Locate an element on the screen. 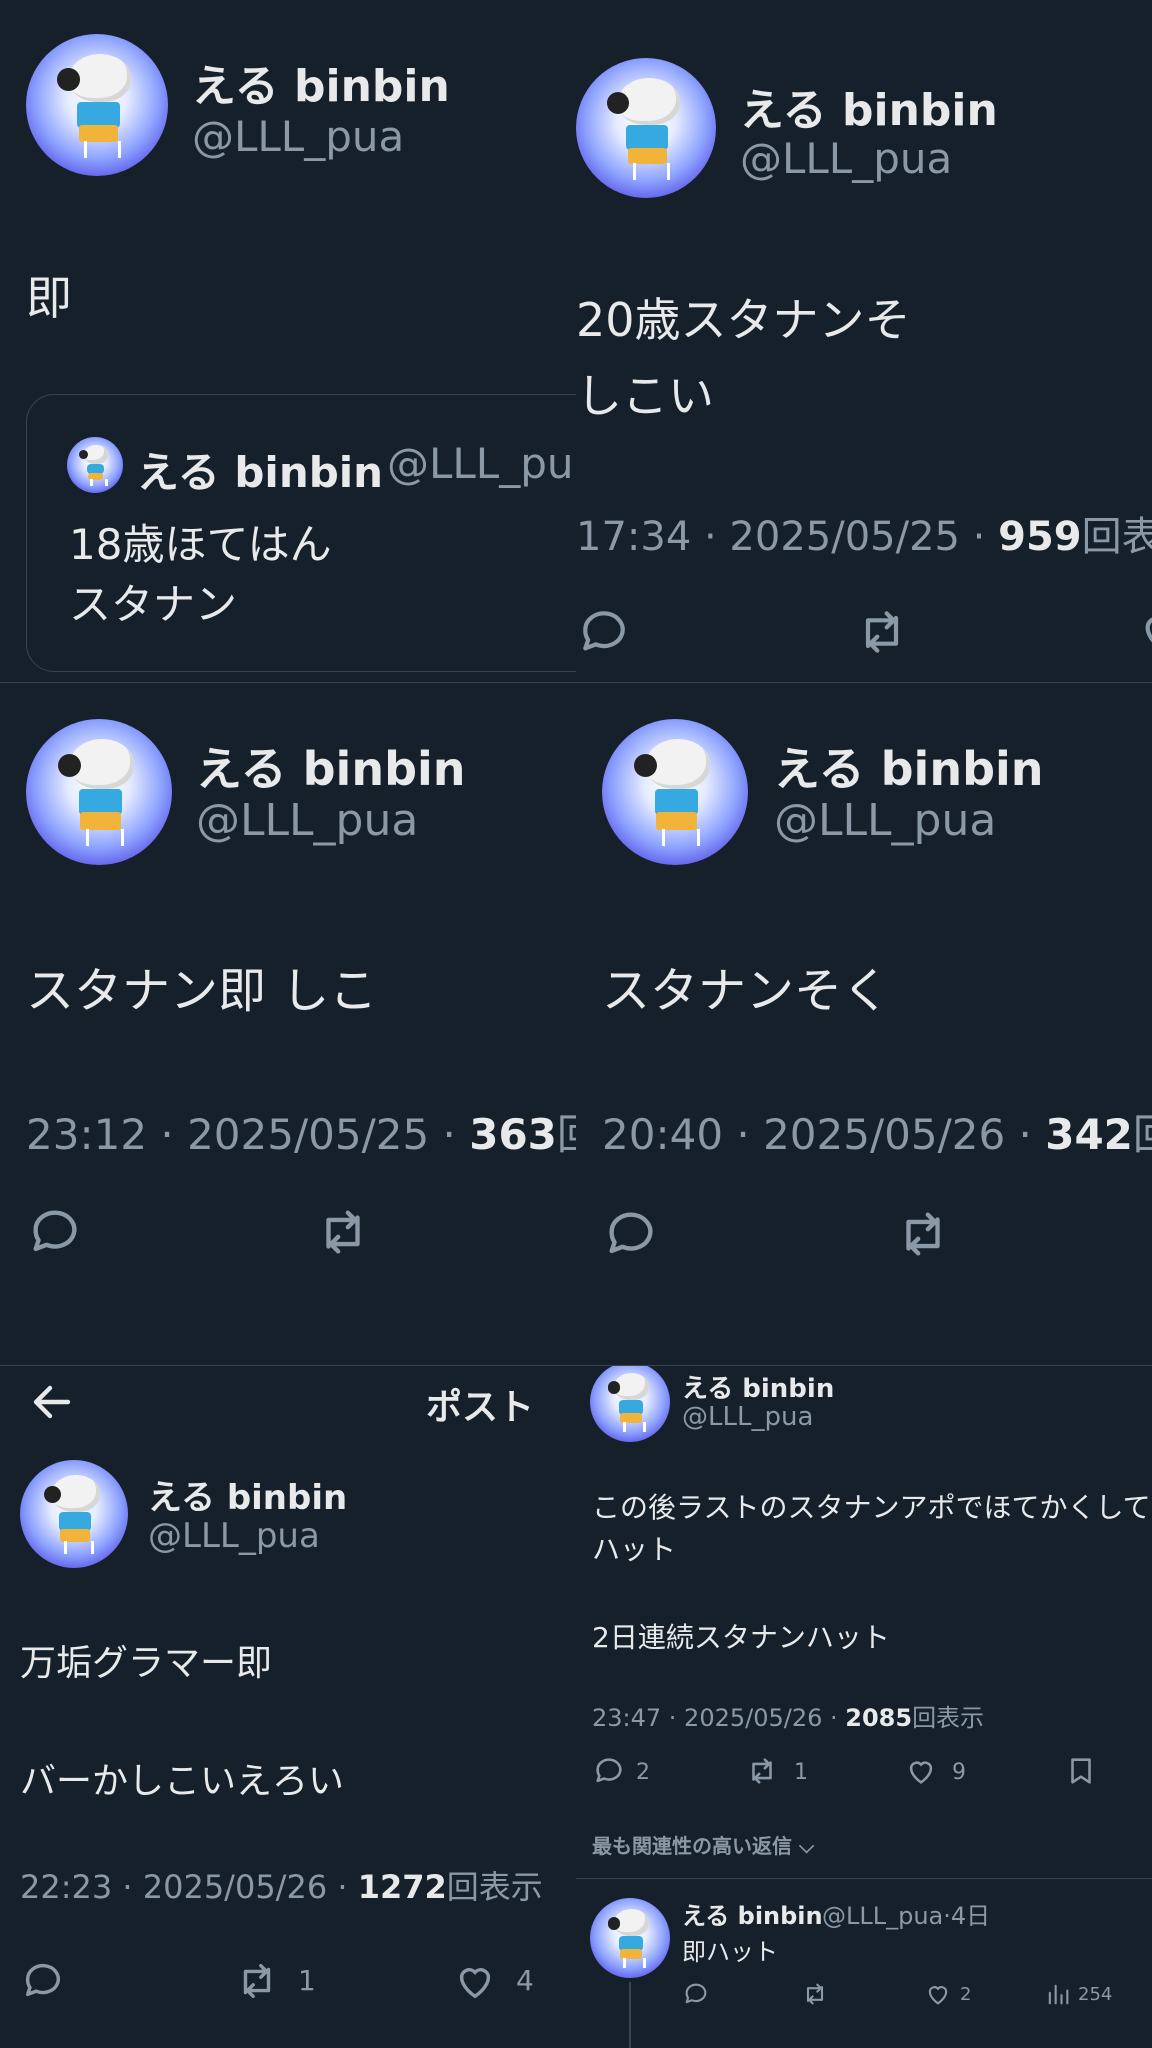 This screenshot has width=1152, height=2048. post-text: スタナンそく is located at coordinates (746, 991).